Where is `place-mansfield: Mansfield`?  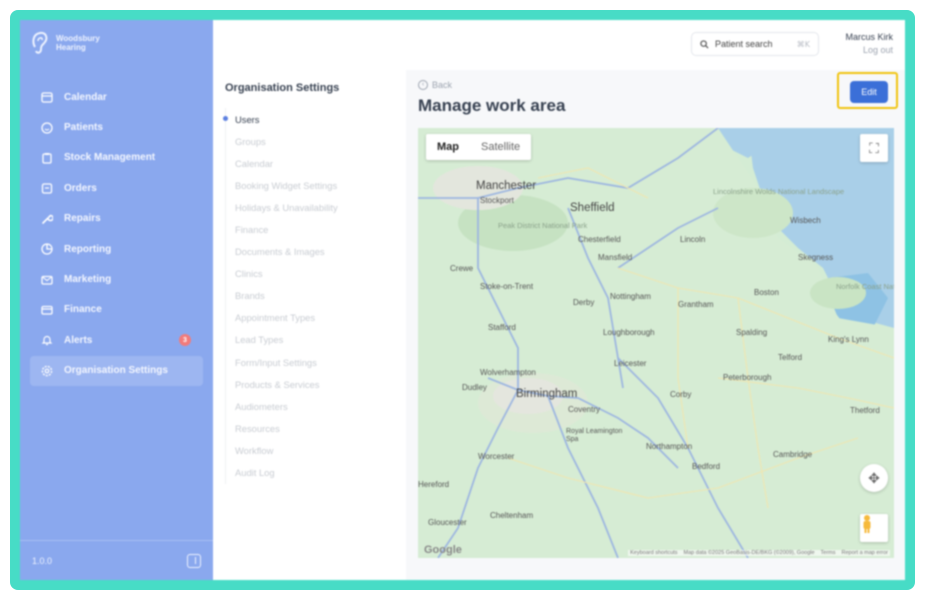 place-mansfield: Mansfield is located at coordinates (615, 257).